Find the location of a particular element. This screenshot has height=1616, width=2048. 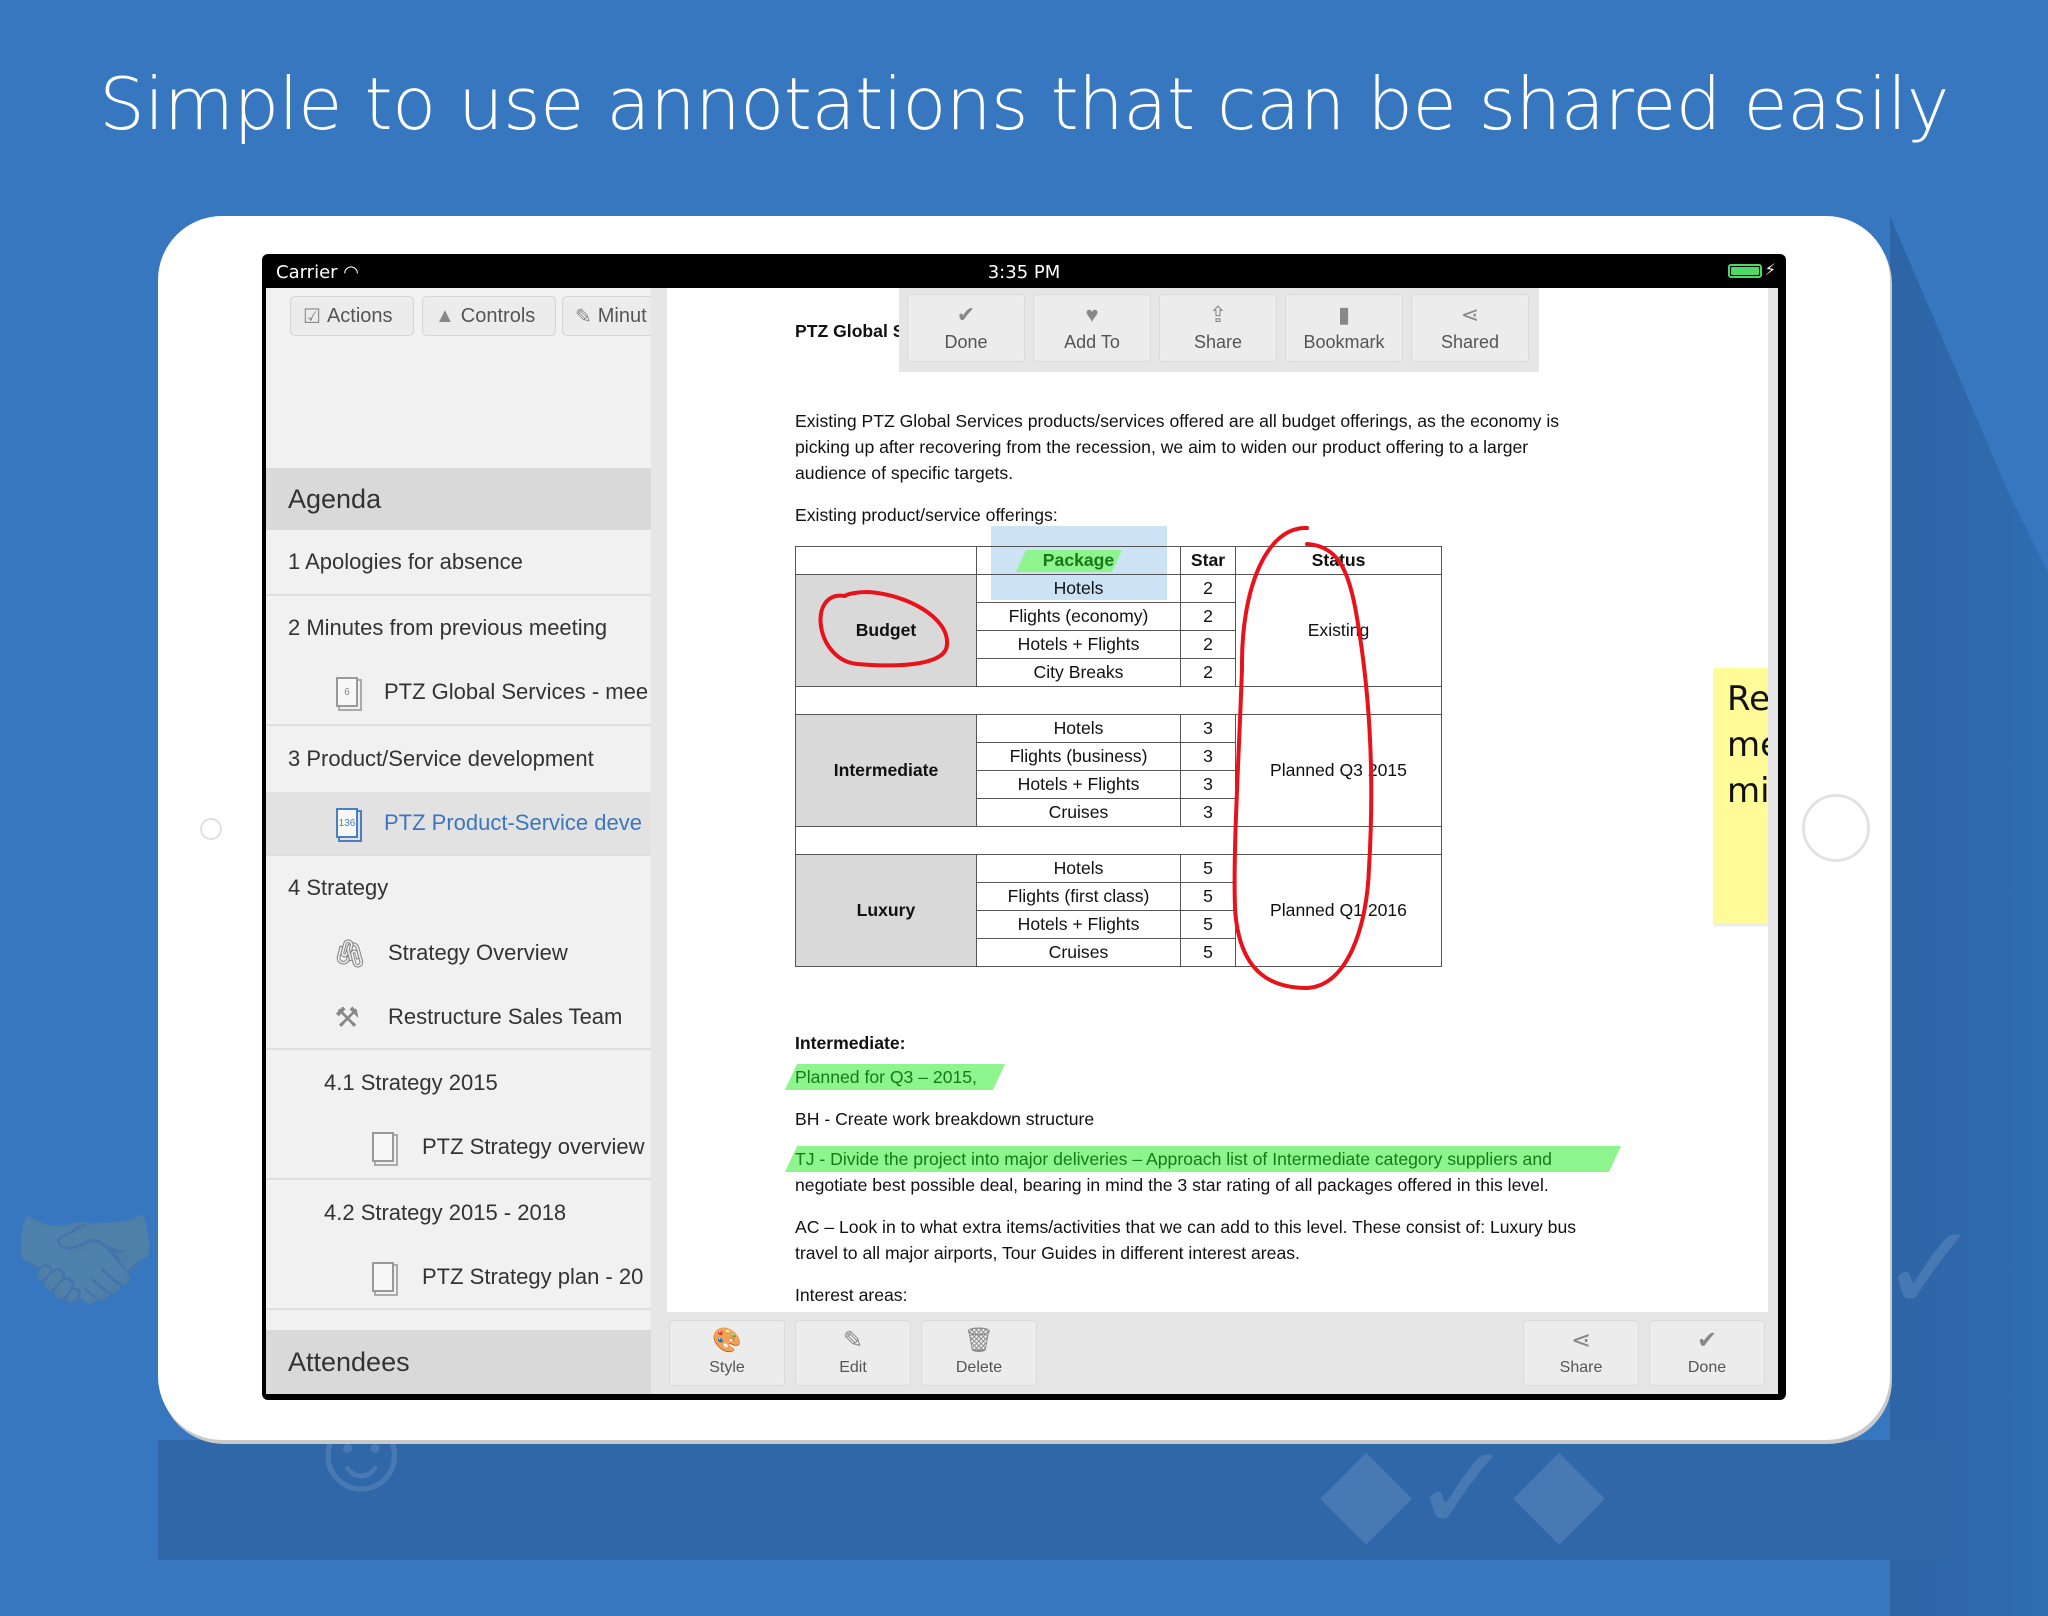

agenda-document-active: 136 PTZ Product-Service deve is located at coordinates (458, 824).